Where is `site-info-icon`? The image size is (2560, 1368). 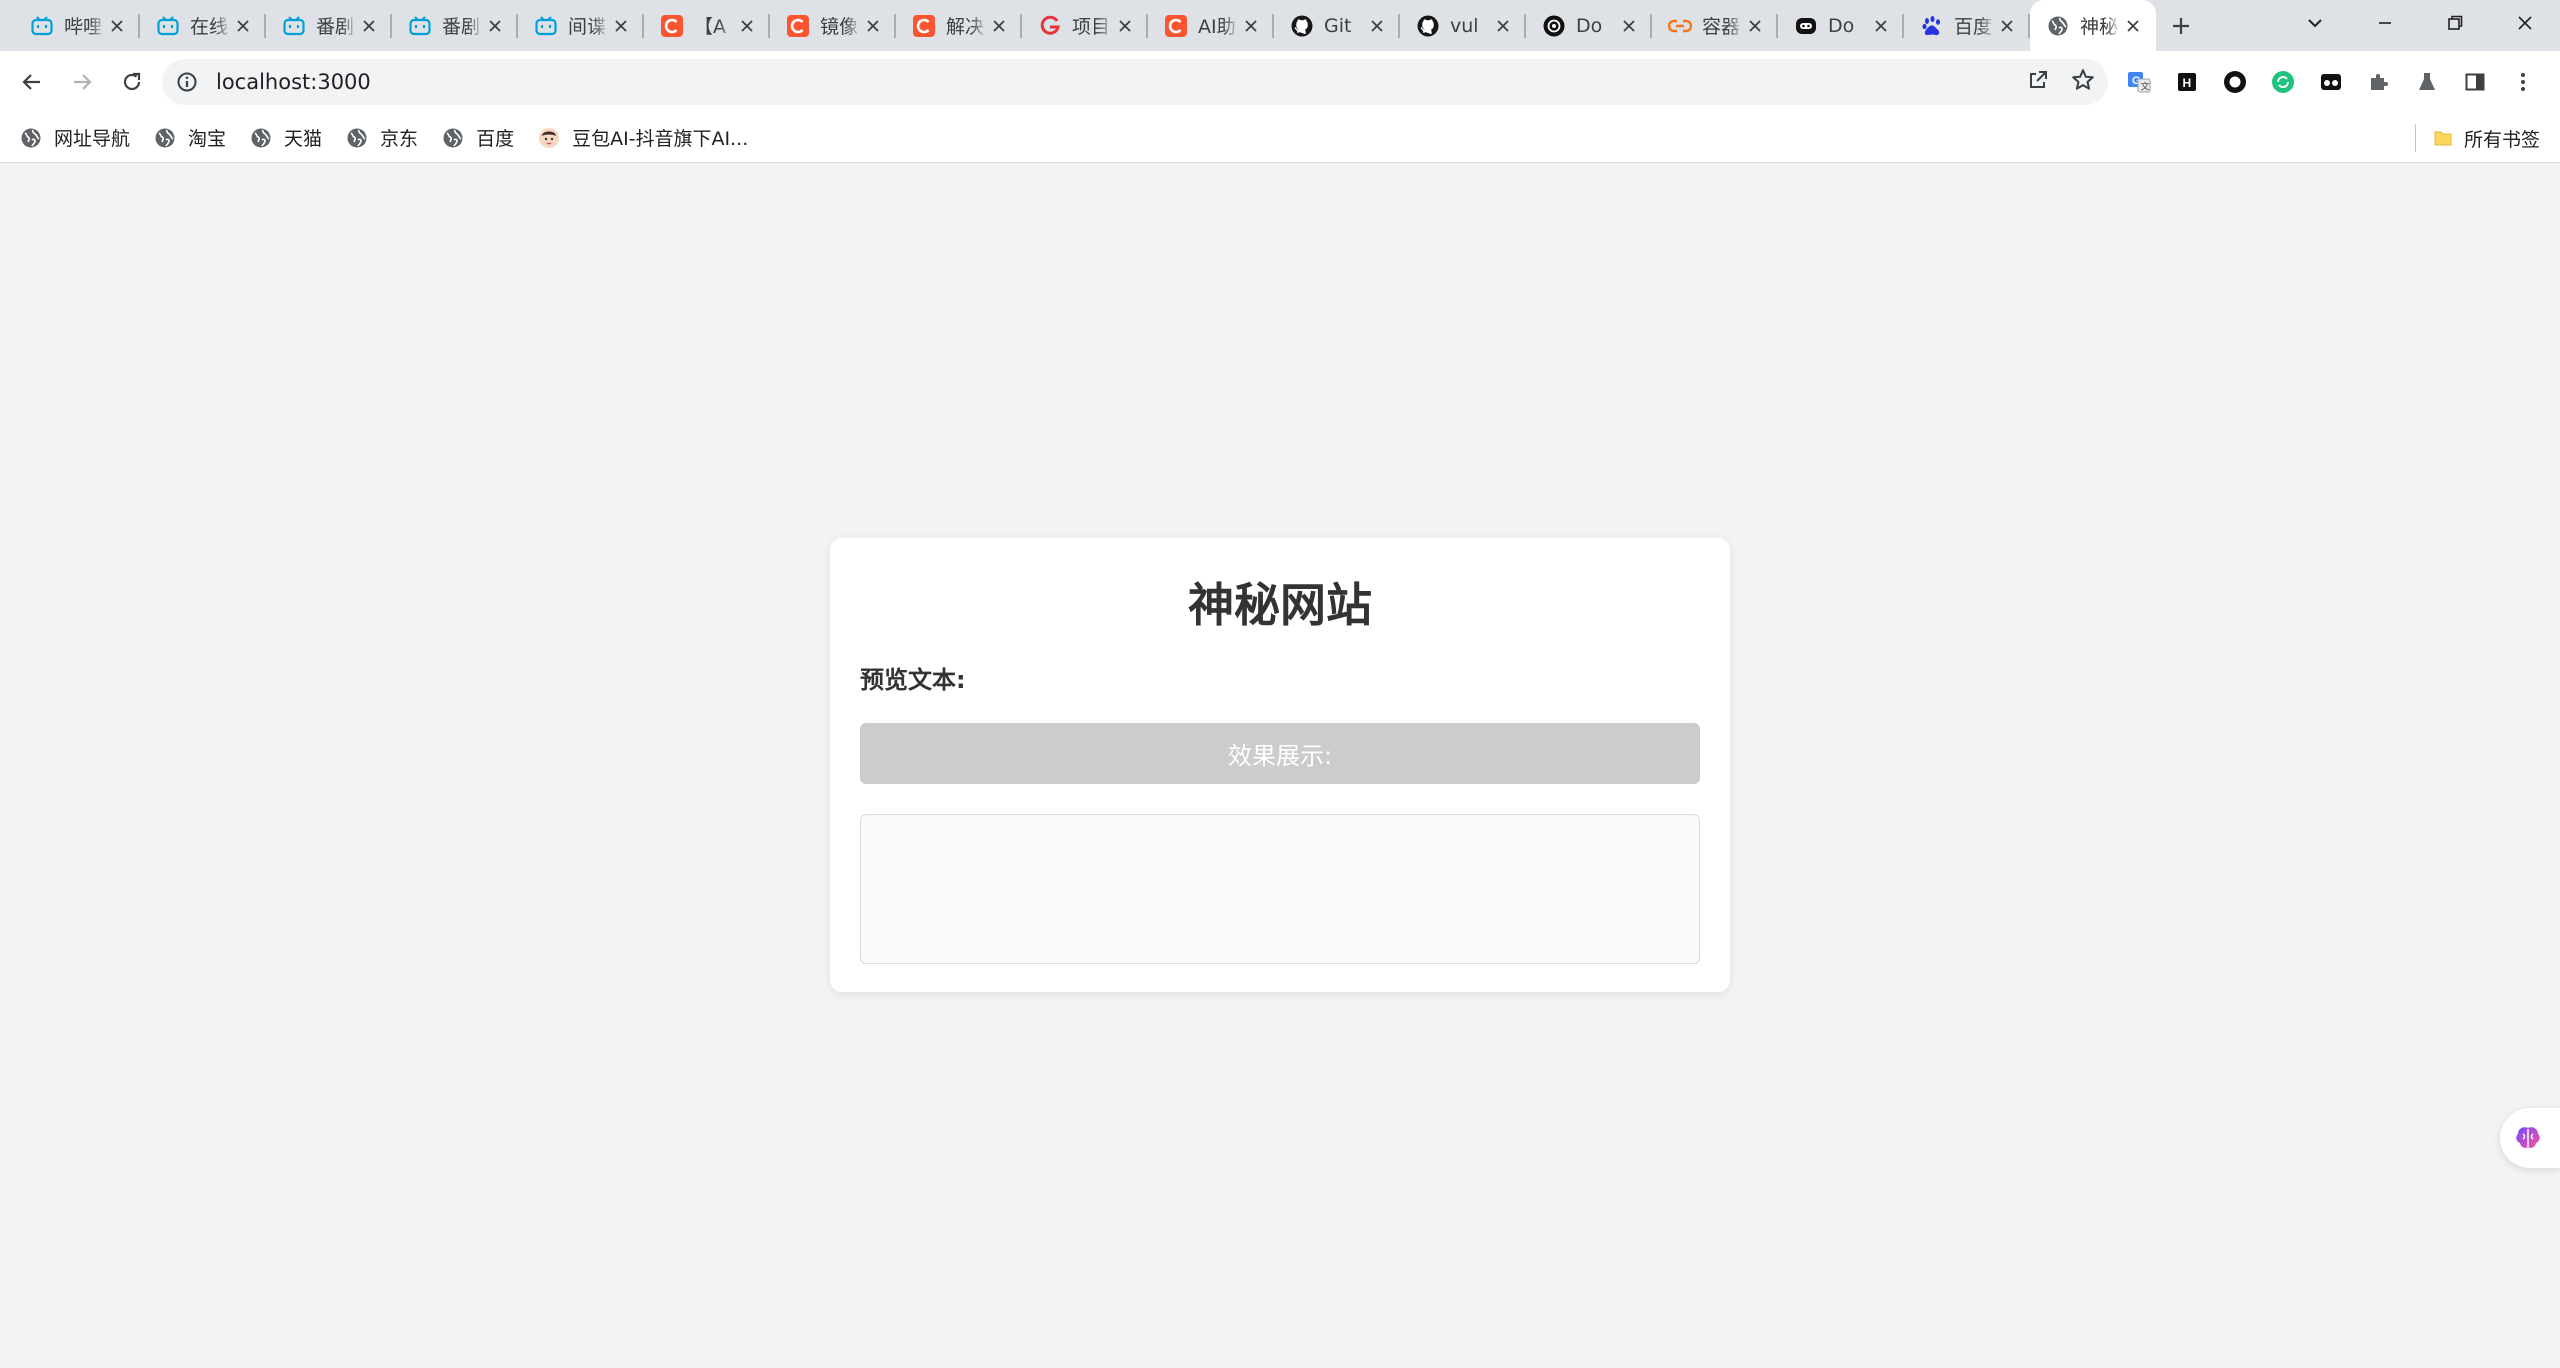
site-info-icon is located at coordinates (187, 82).